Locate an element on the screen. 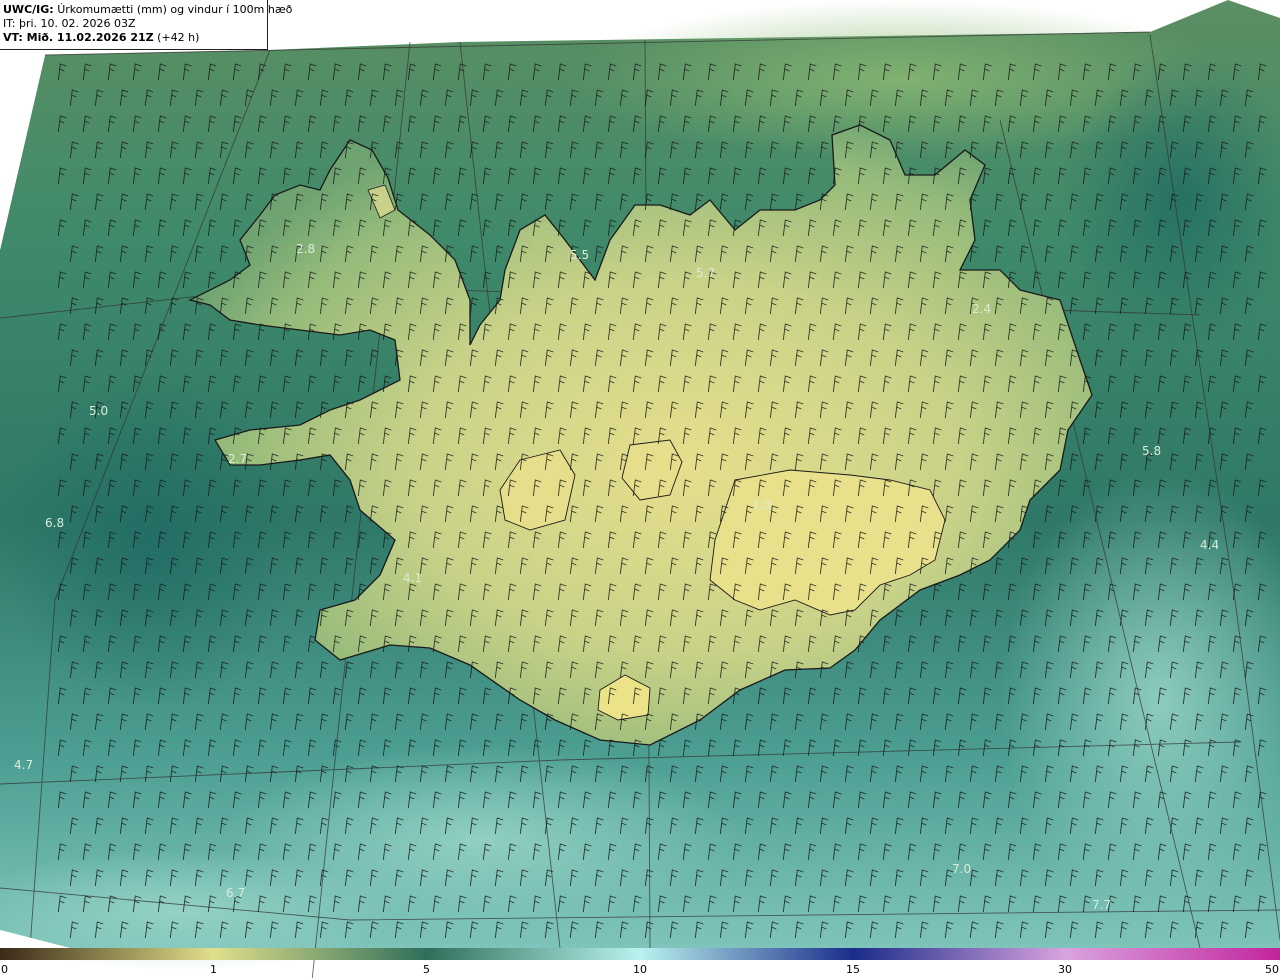  colorbar-tick: 10 is located at coordinates (640, 969).